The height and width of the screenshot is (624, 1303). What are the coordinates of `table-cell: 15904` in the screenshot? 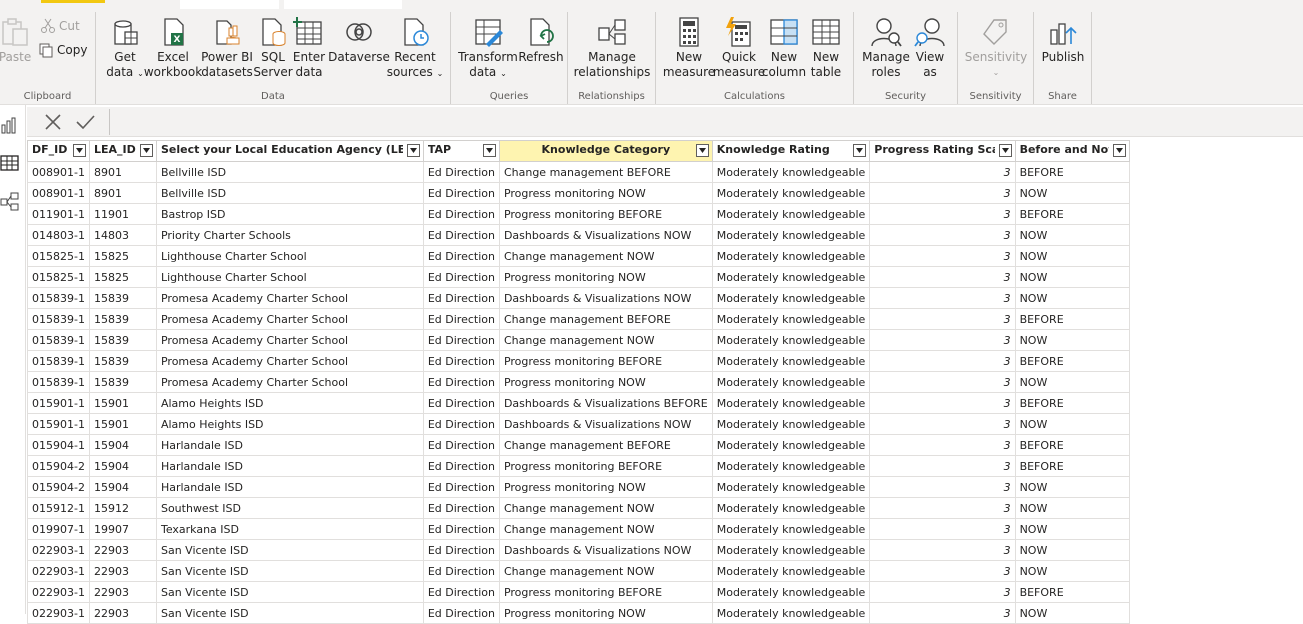 It's located at (122, 466).